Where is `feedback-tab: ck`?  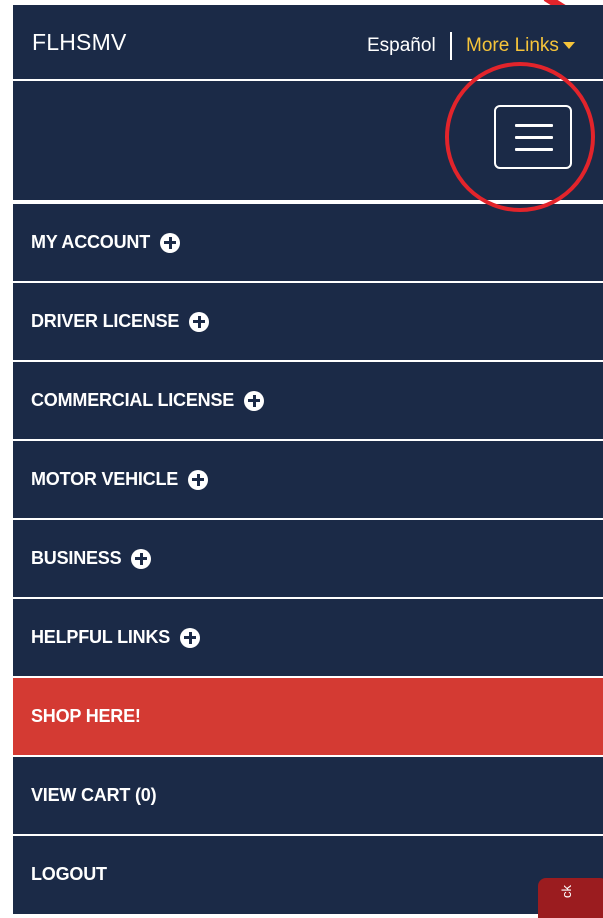 feedback-tab: ck is located at coordinates (570, 898).